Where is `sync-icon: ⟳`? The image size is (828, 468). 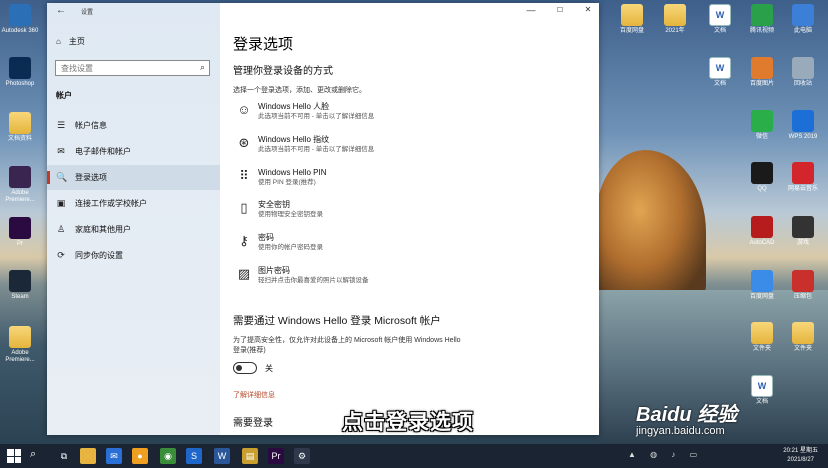 sync-icon: ⟳ is located at coordinates (61, 255).